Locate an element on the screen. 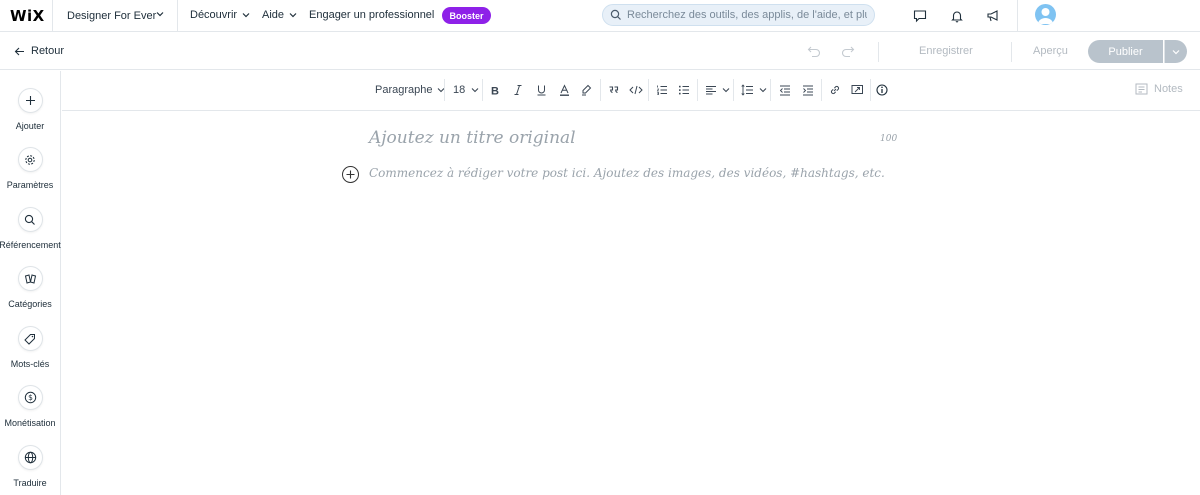 The height and width of the screenshot is (495, 1200). editor-header: Retour Enregistrer Aperçu Publier is located at coordinates (600, 51).